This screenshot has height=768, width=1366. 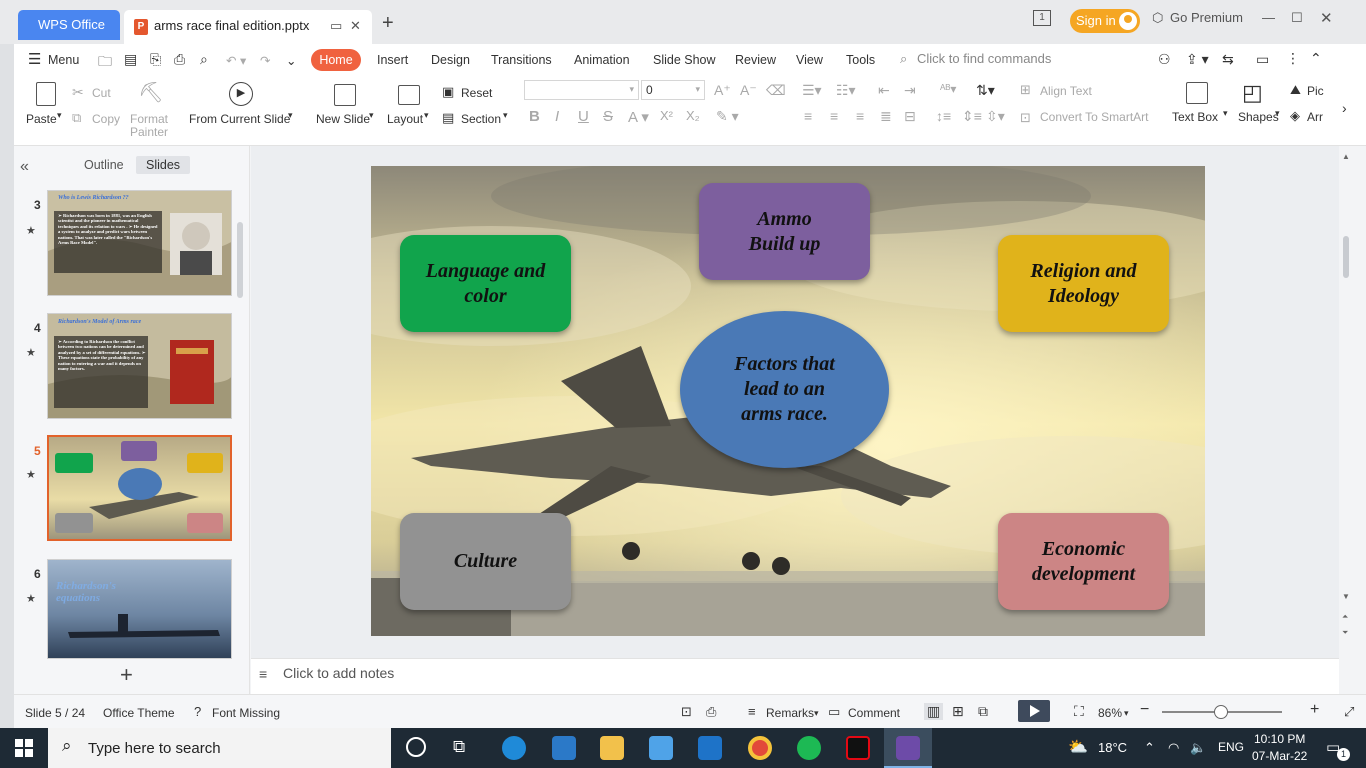 I want to click on print-preview-icon: ⌕, so click(x=204, y=59).